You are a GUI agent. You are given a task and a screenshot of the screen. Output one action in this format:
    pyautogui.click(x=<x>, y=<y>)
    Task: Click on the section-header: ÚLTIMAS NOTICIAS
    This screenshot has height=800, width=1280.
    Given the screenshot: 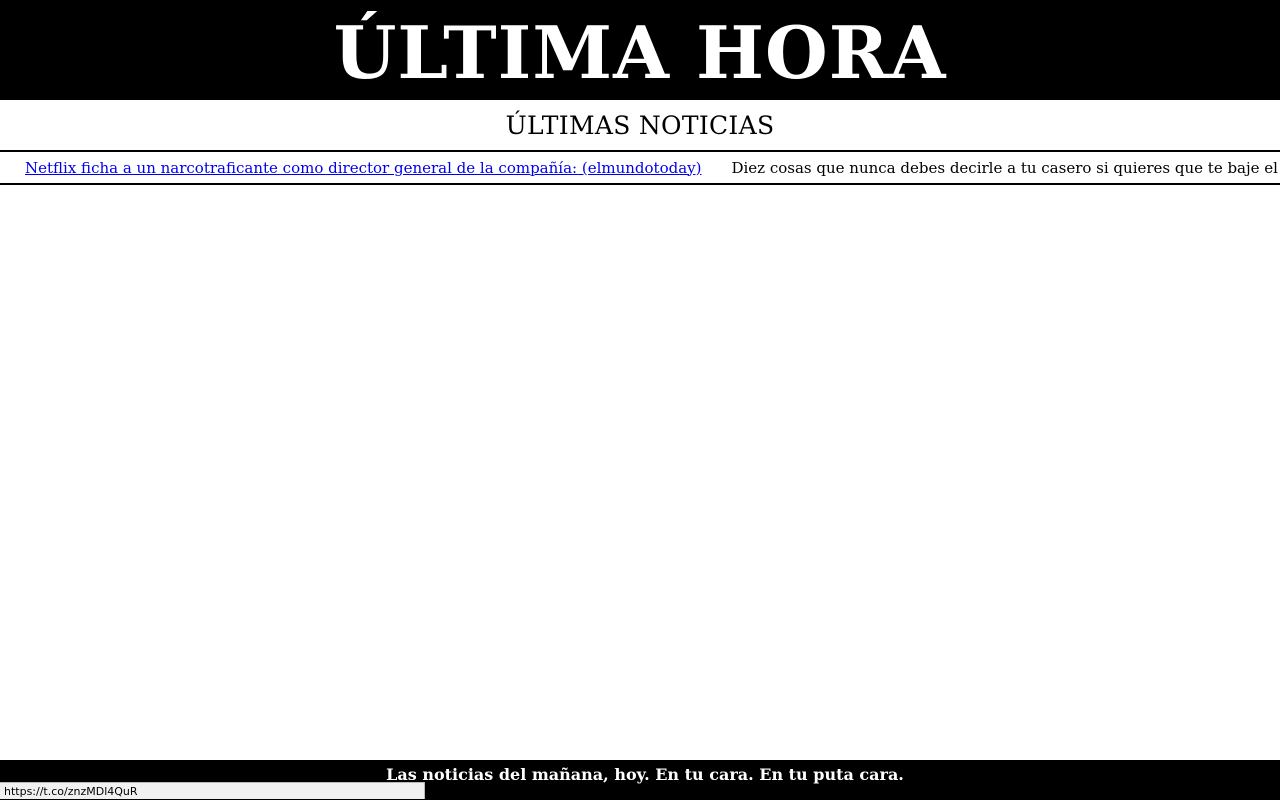 What is the action you would take?
    pyautogui.click(x=640, y=125)
    